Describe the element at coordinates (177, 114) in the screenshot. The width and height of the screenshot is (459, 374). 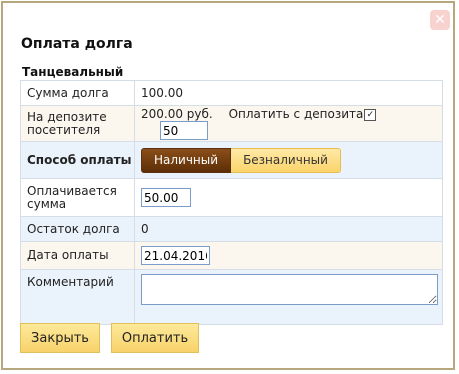
I see `deposit-value: 200.00 руб.` at that location.